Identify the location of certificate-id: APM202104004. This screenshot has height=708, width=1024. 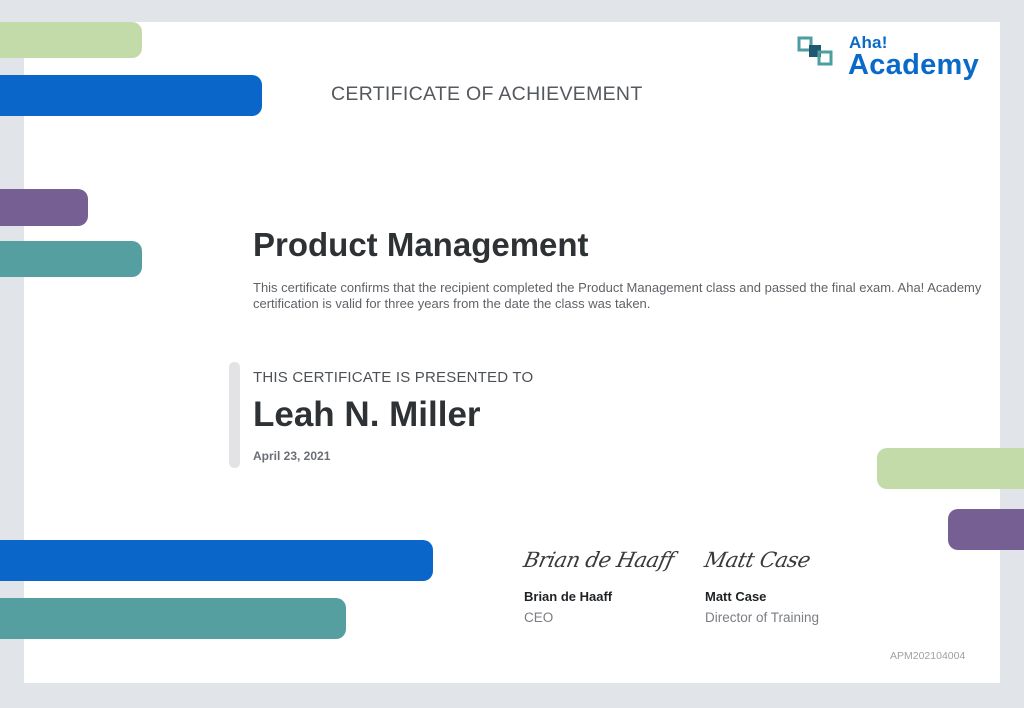
(928, 656).